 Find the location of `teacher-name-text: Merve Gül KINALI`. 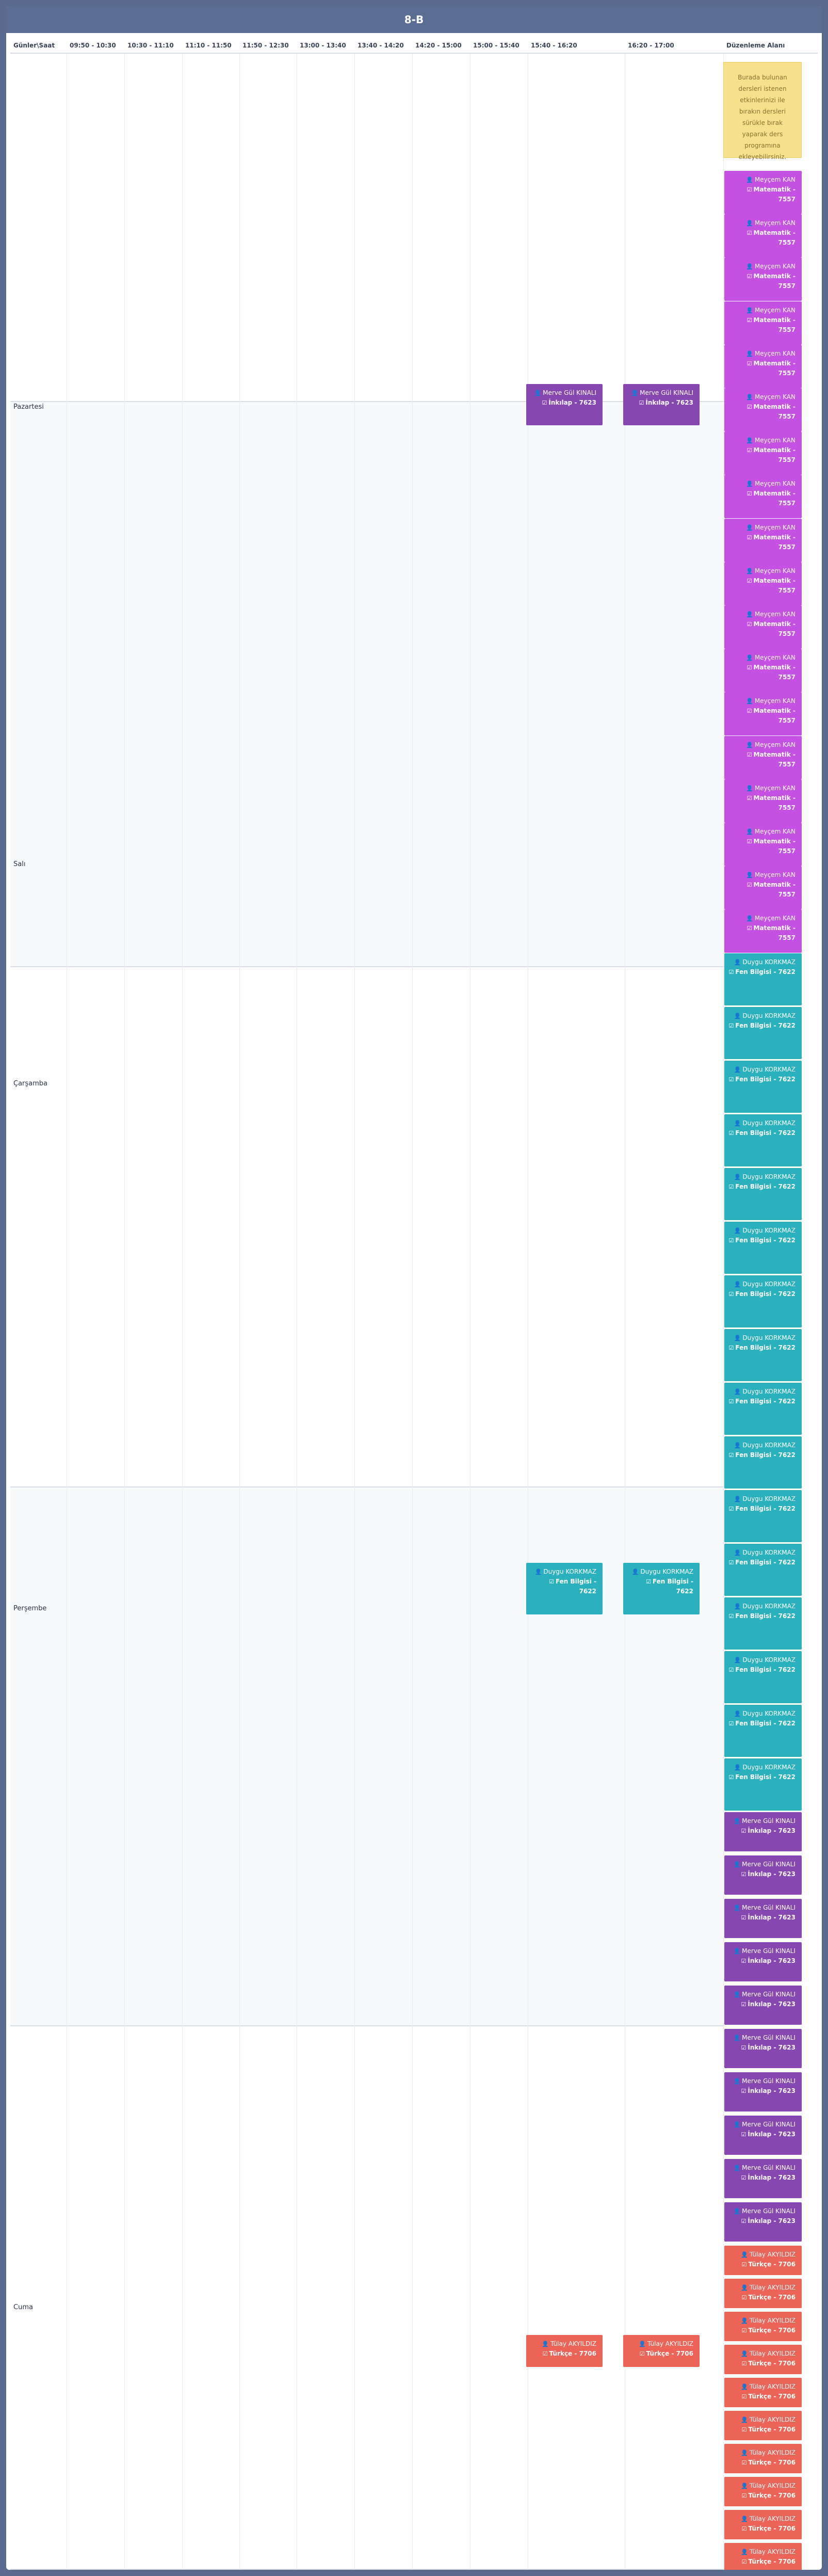

teacher-name-text: Merve Gül KINALI is located at coordinates (768, 1994).